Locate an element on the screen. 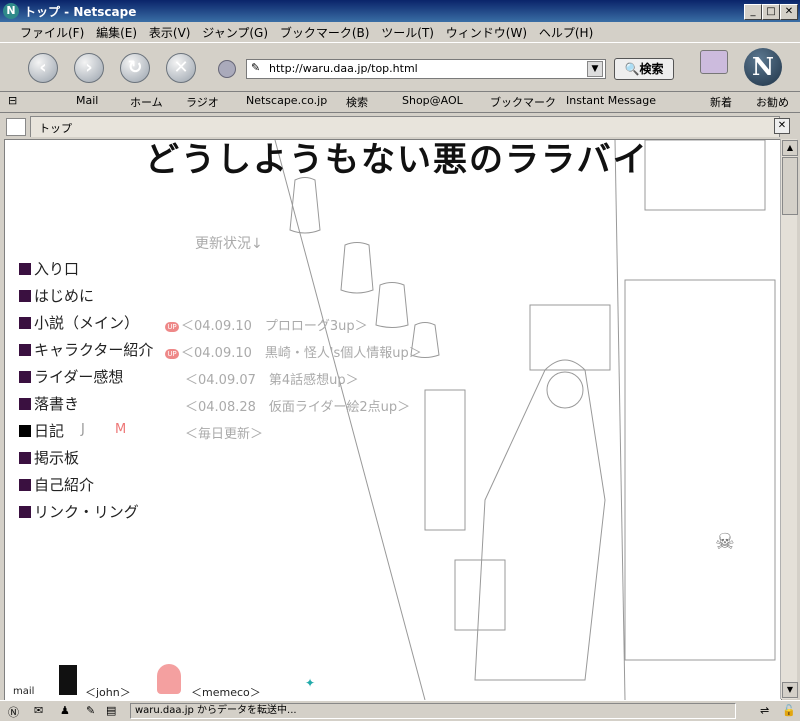 The image size is (800, 721). mail-status-icon: ✉ is located at coordinates (38, 710).